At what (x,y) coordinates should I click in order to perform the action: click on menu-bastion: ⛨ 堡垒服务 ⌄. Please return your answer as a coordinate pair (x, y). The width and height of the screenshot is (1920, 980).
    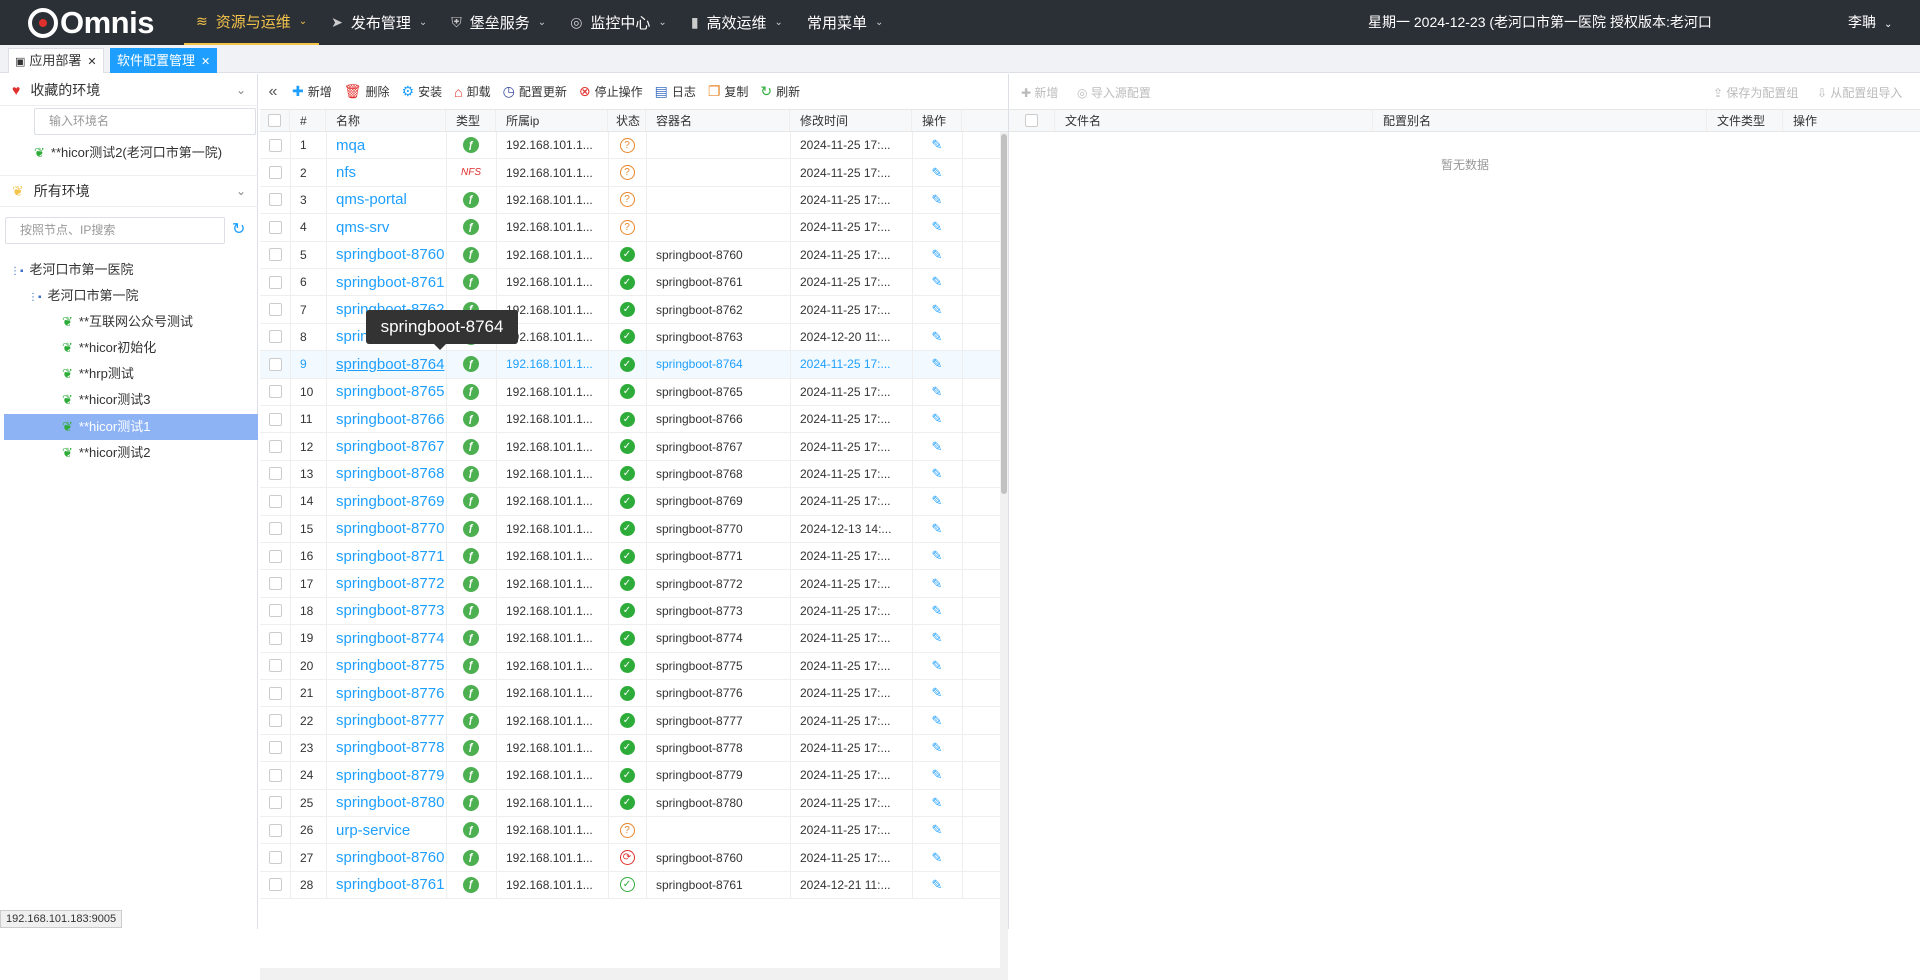
    Looking at the image, I should click on (498, 22).